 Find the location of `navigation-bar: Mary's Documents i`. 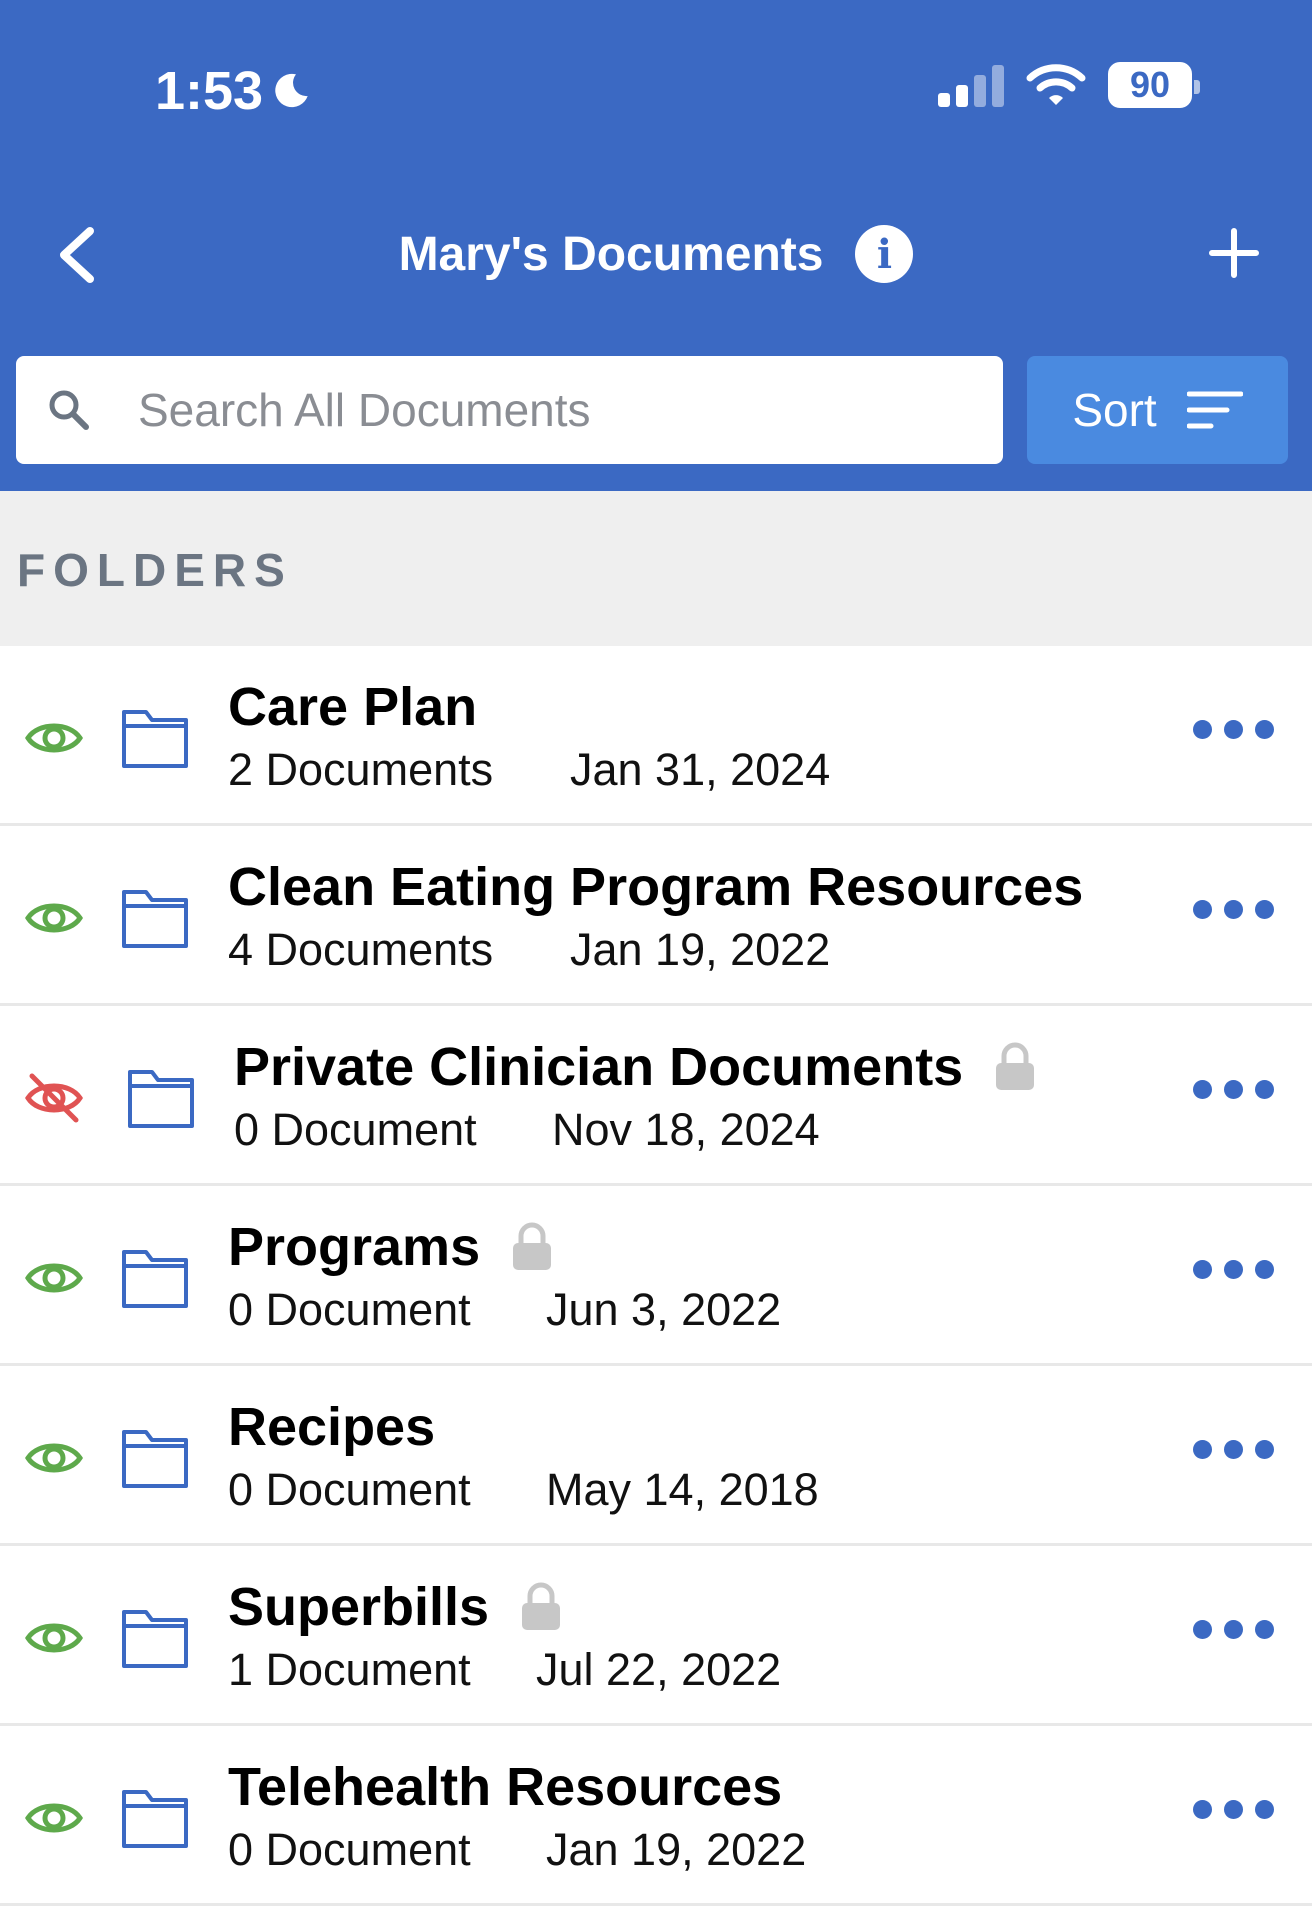

navigation-bar: Mary's Documents i is located at coordinates (656, 255).